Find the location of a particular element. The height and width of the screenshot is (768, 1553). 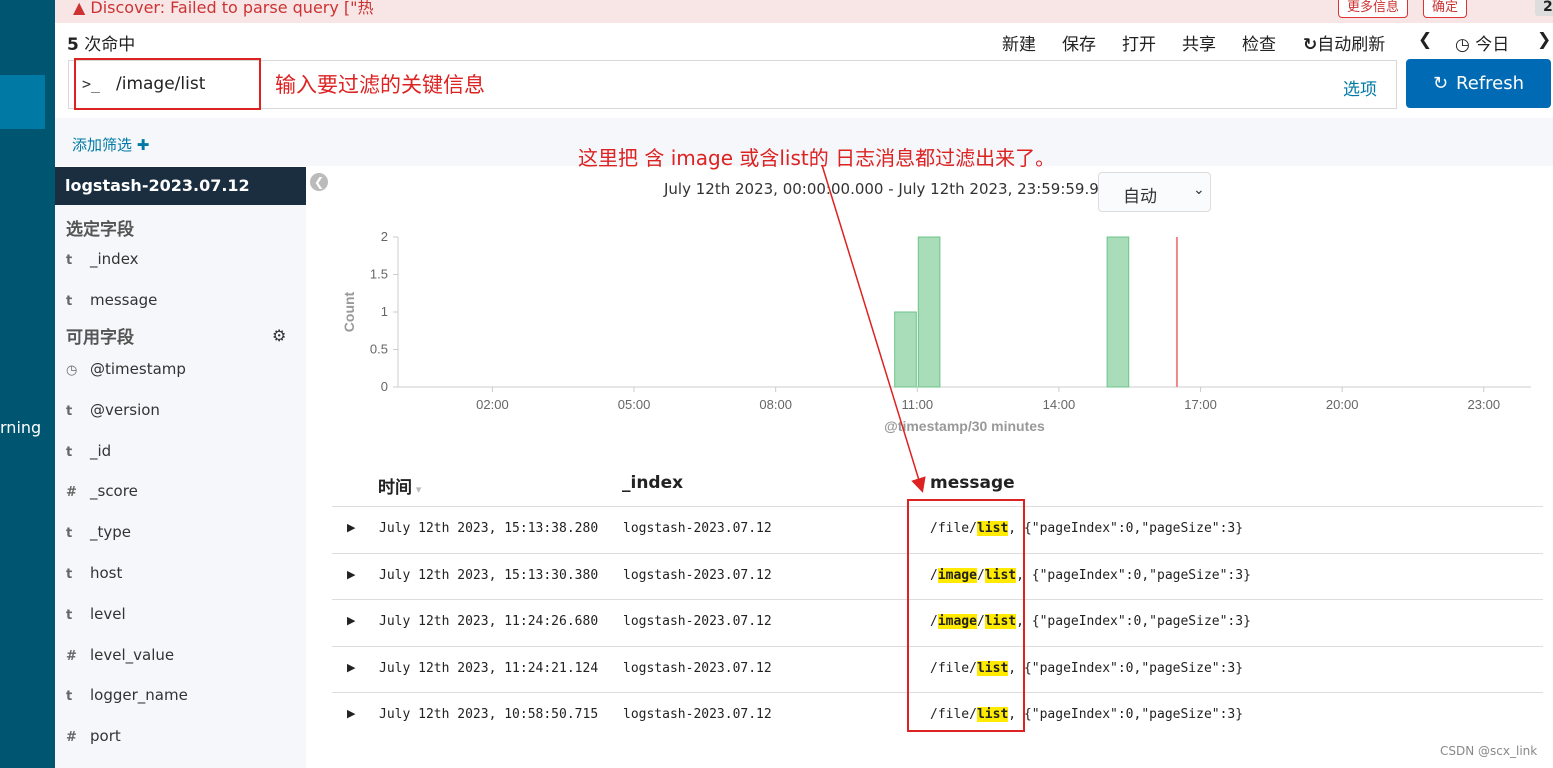

selected-field-item: t _index is located at coordinates (102, 259).